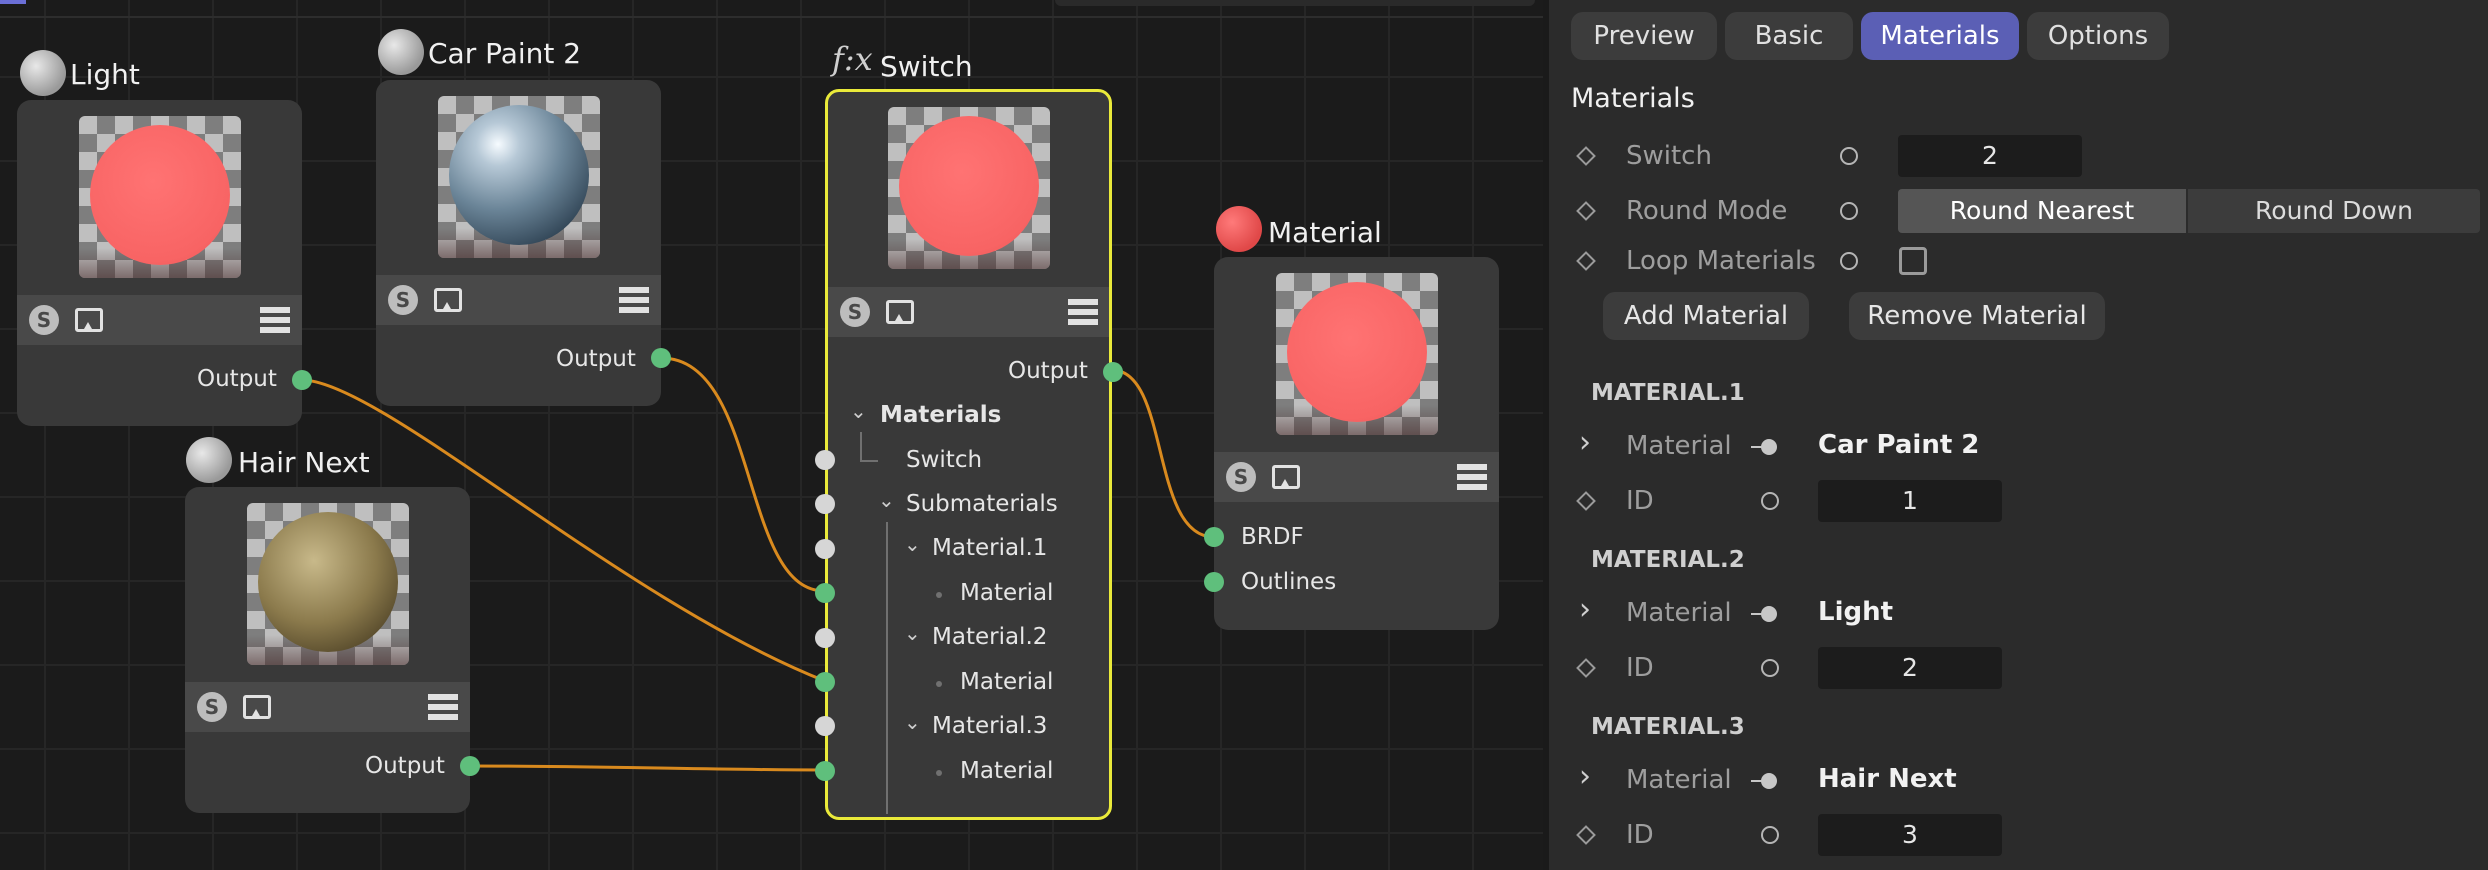 This screenshot has width=2488, height=870. I want to click on material-2-link-value: Light, so click(1855, 612).